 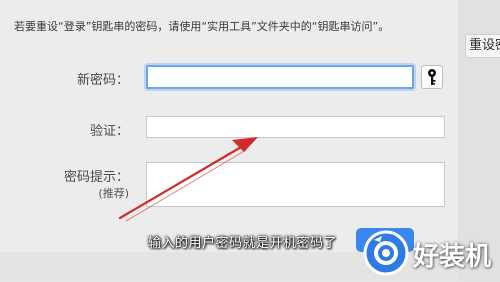 I want to click on password-hint-input, so click(x=295, y=184).